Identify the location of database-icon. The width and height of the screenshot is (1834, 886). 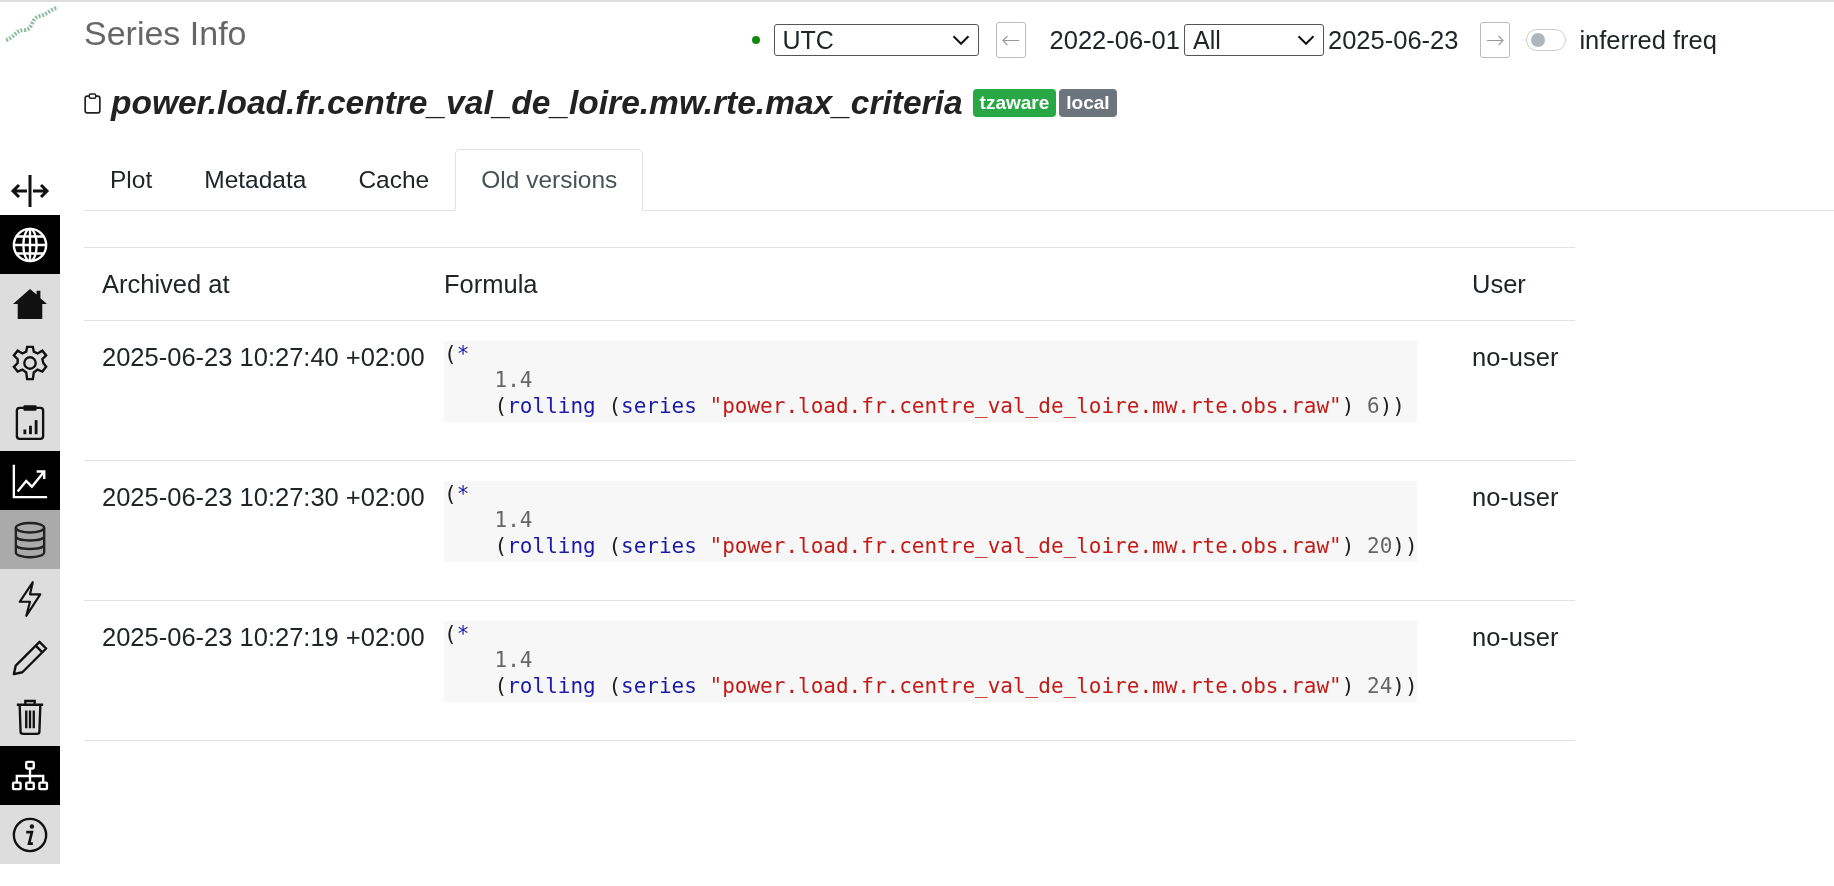
(30, 539).